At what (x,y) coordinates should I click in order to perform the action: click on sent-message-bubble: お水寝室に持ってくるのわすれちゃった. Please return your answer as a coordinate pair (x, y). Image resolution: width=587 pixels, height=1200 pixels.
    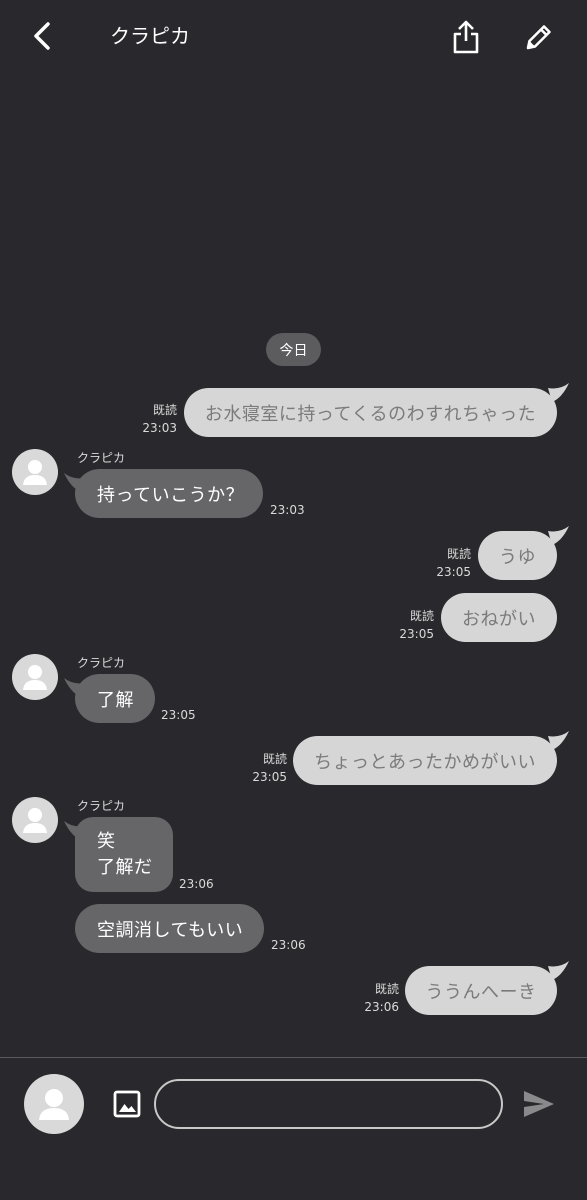
    Looking at the image, I should click on (370, 412).